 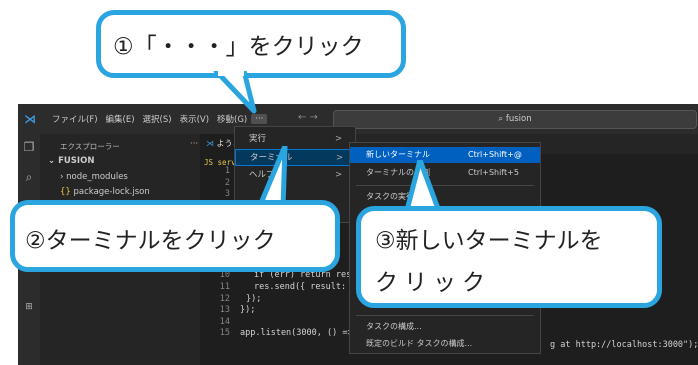 I want to click on folder-root: ⌄ FUSION, so click(x=71, y=161).